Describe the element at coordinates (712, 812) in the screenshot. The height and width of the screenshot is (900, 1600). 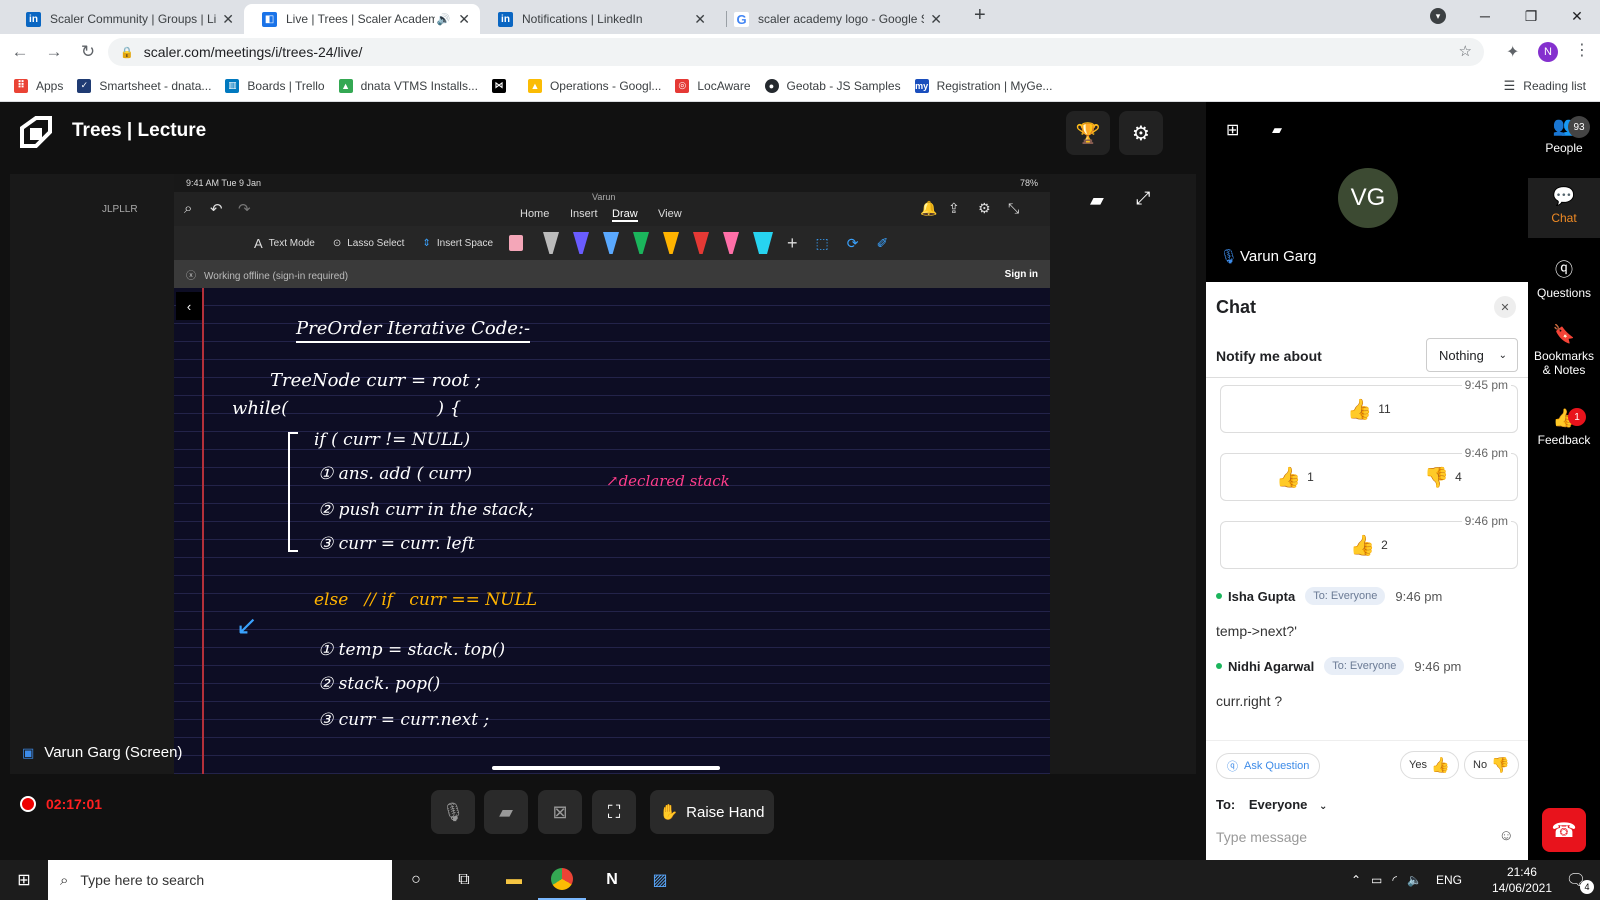
I see `raise-hand-button: ✋ Raise Hand` at that location.